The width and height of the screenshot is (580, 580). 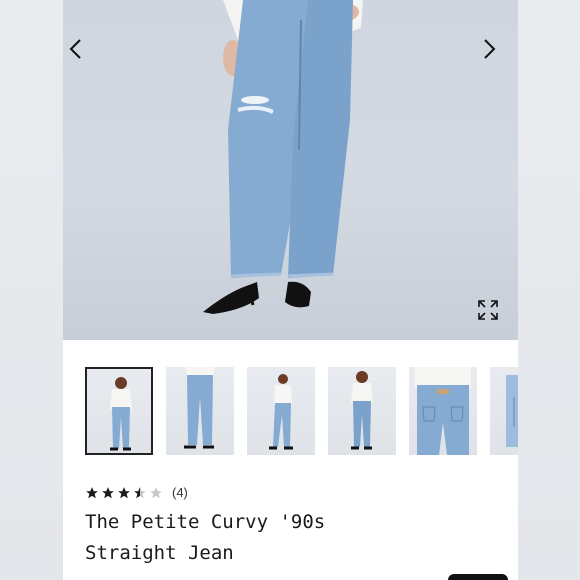 I want to click on product-title: The Petite Curvy '90s Straight Jean, so click(x=295, y=538).